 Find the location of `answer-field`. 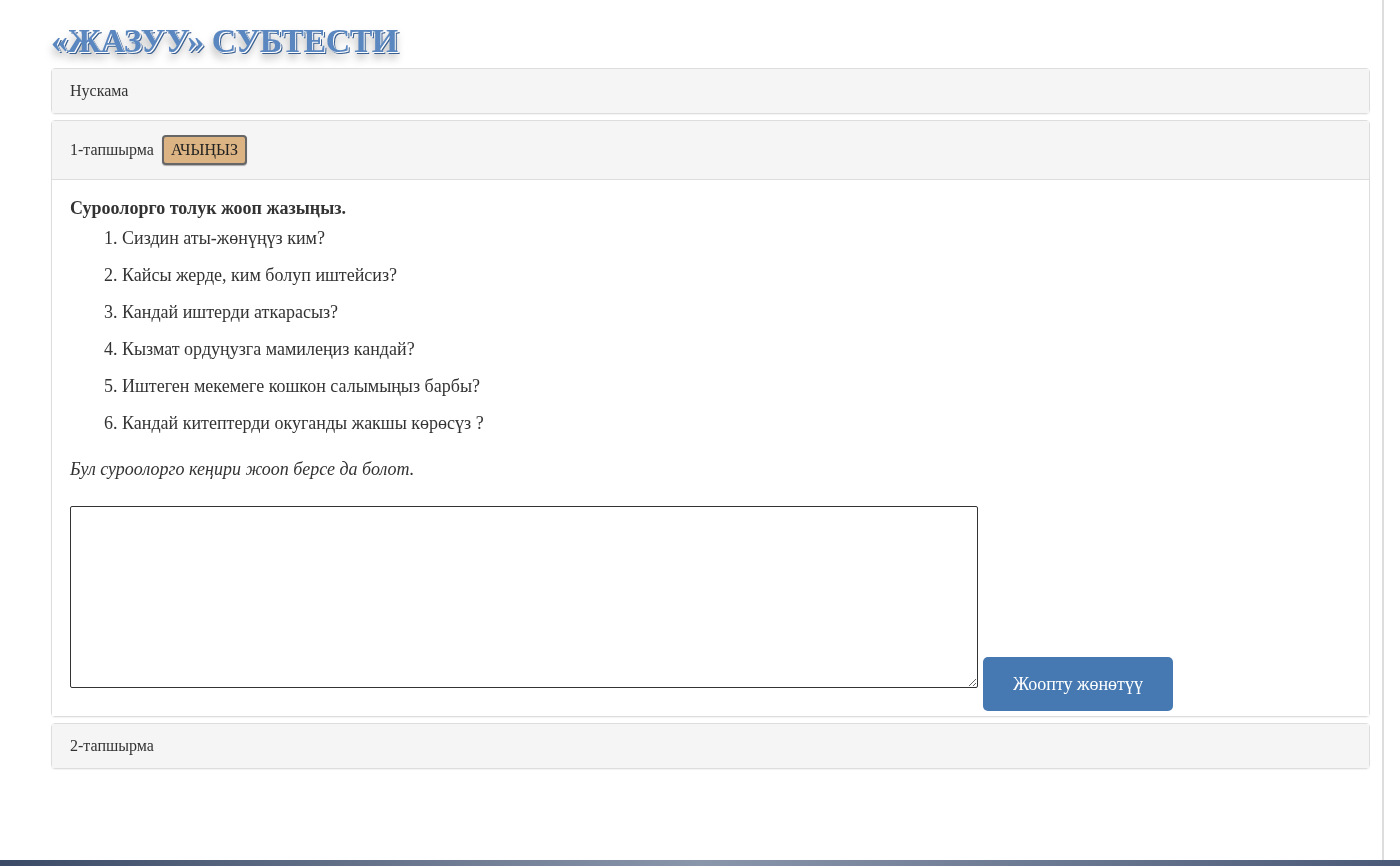

answer-field is located at coordinates (524, 597).